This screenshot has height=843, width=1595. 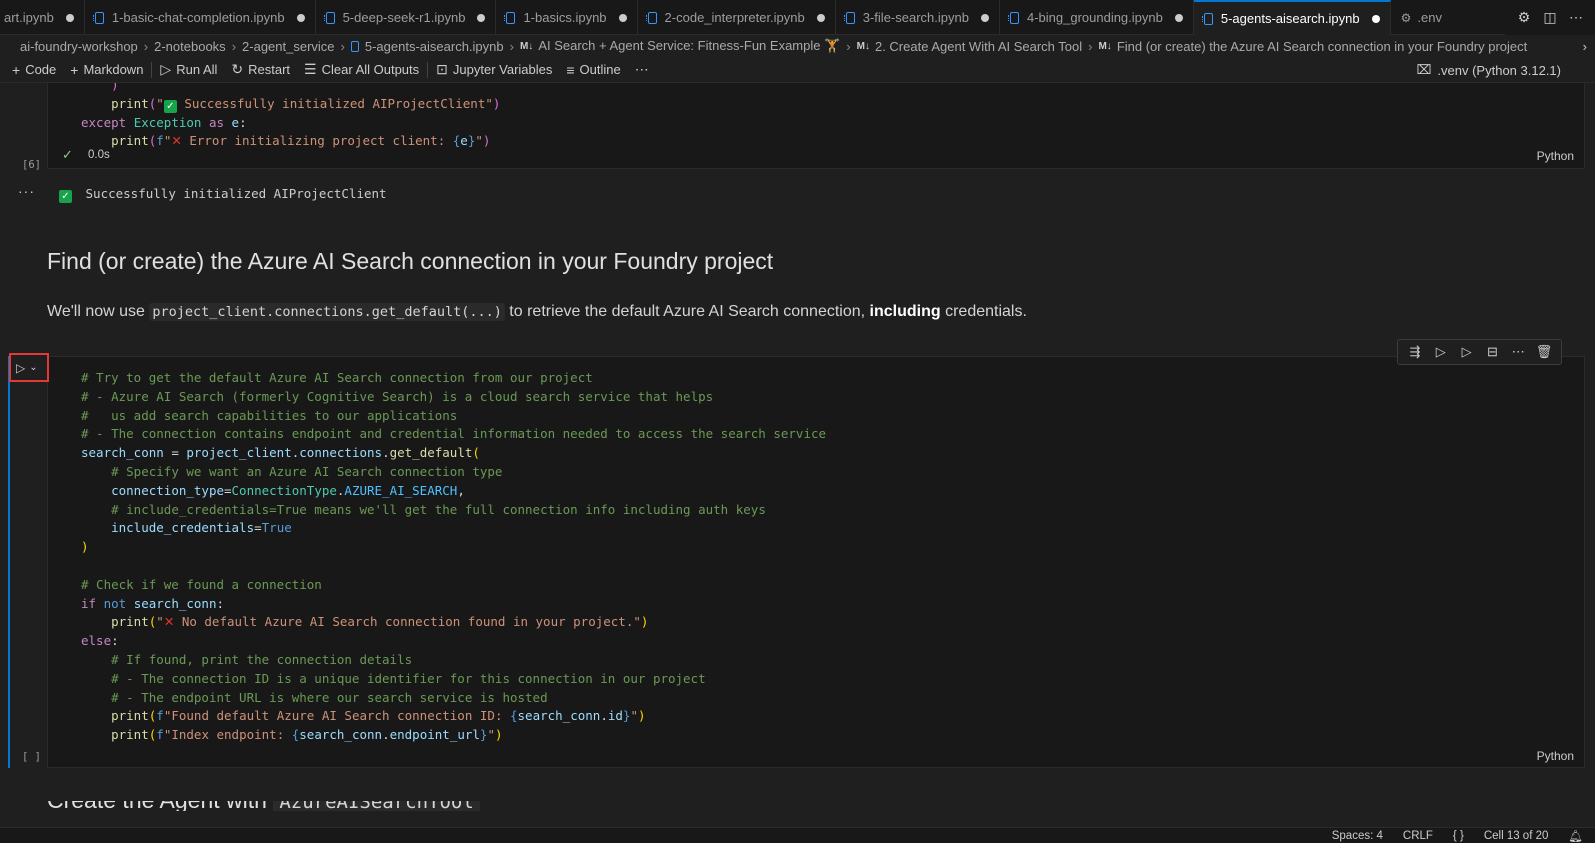 I want to click on breadcrumb-file: 5-agents-aisearch.ipynb, so click(x=434, y=46).